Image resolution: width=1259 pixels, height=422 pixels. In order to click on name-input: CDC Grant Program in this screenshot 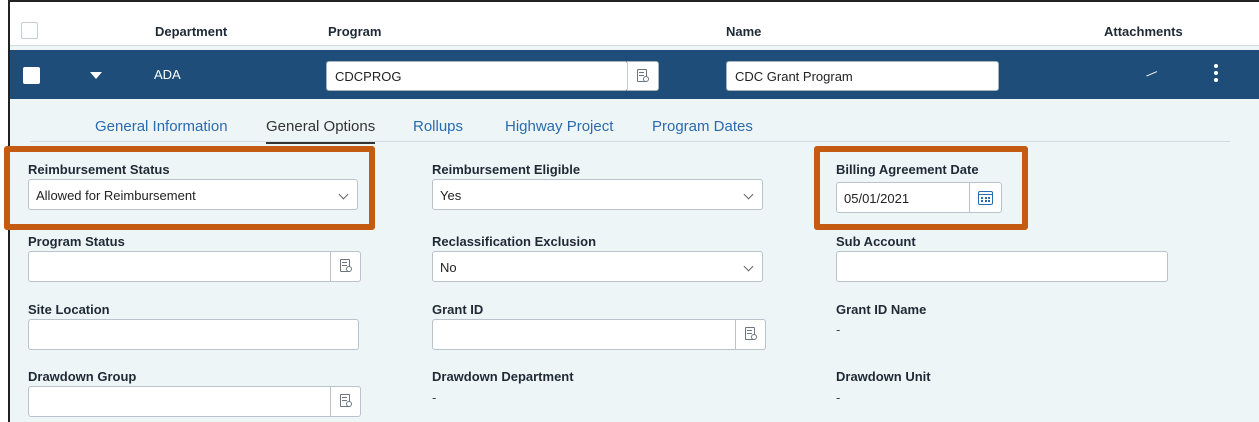, I will do `click(862, 76)`.